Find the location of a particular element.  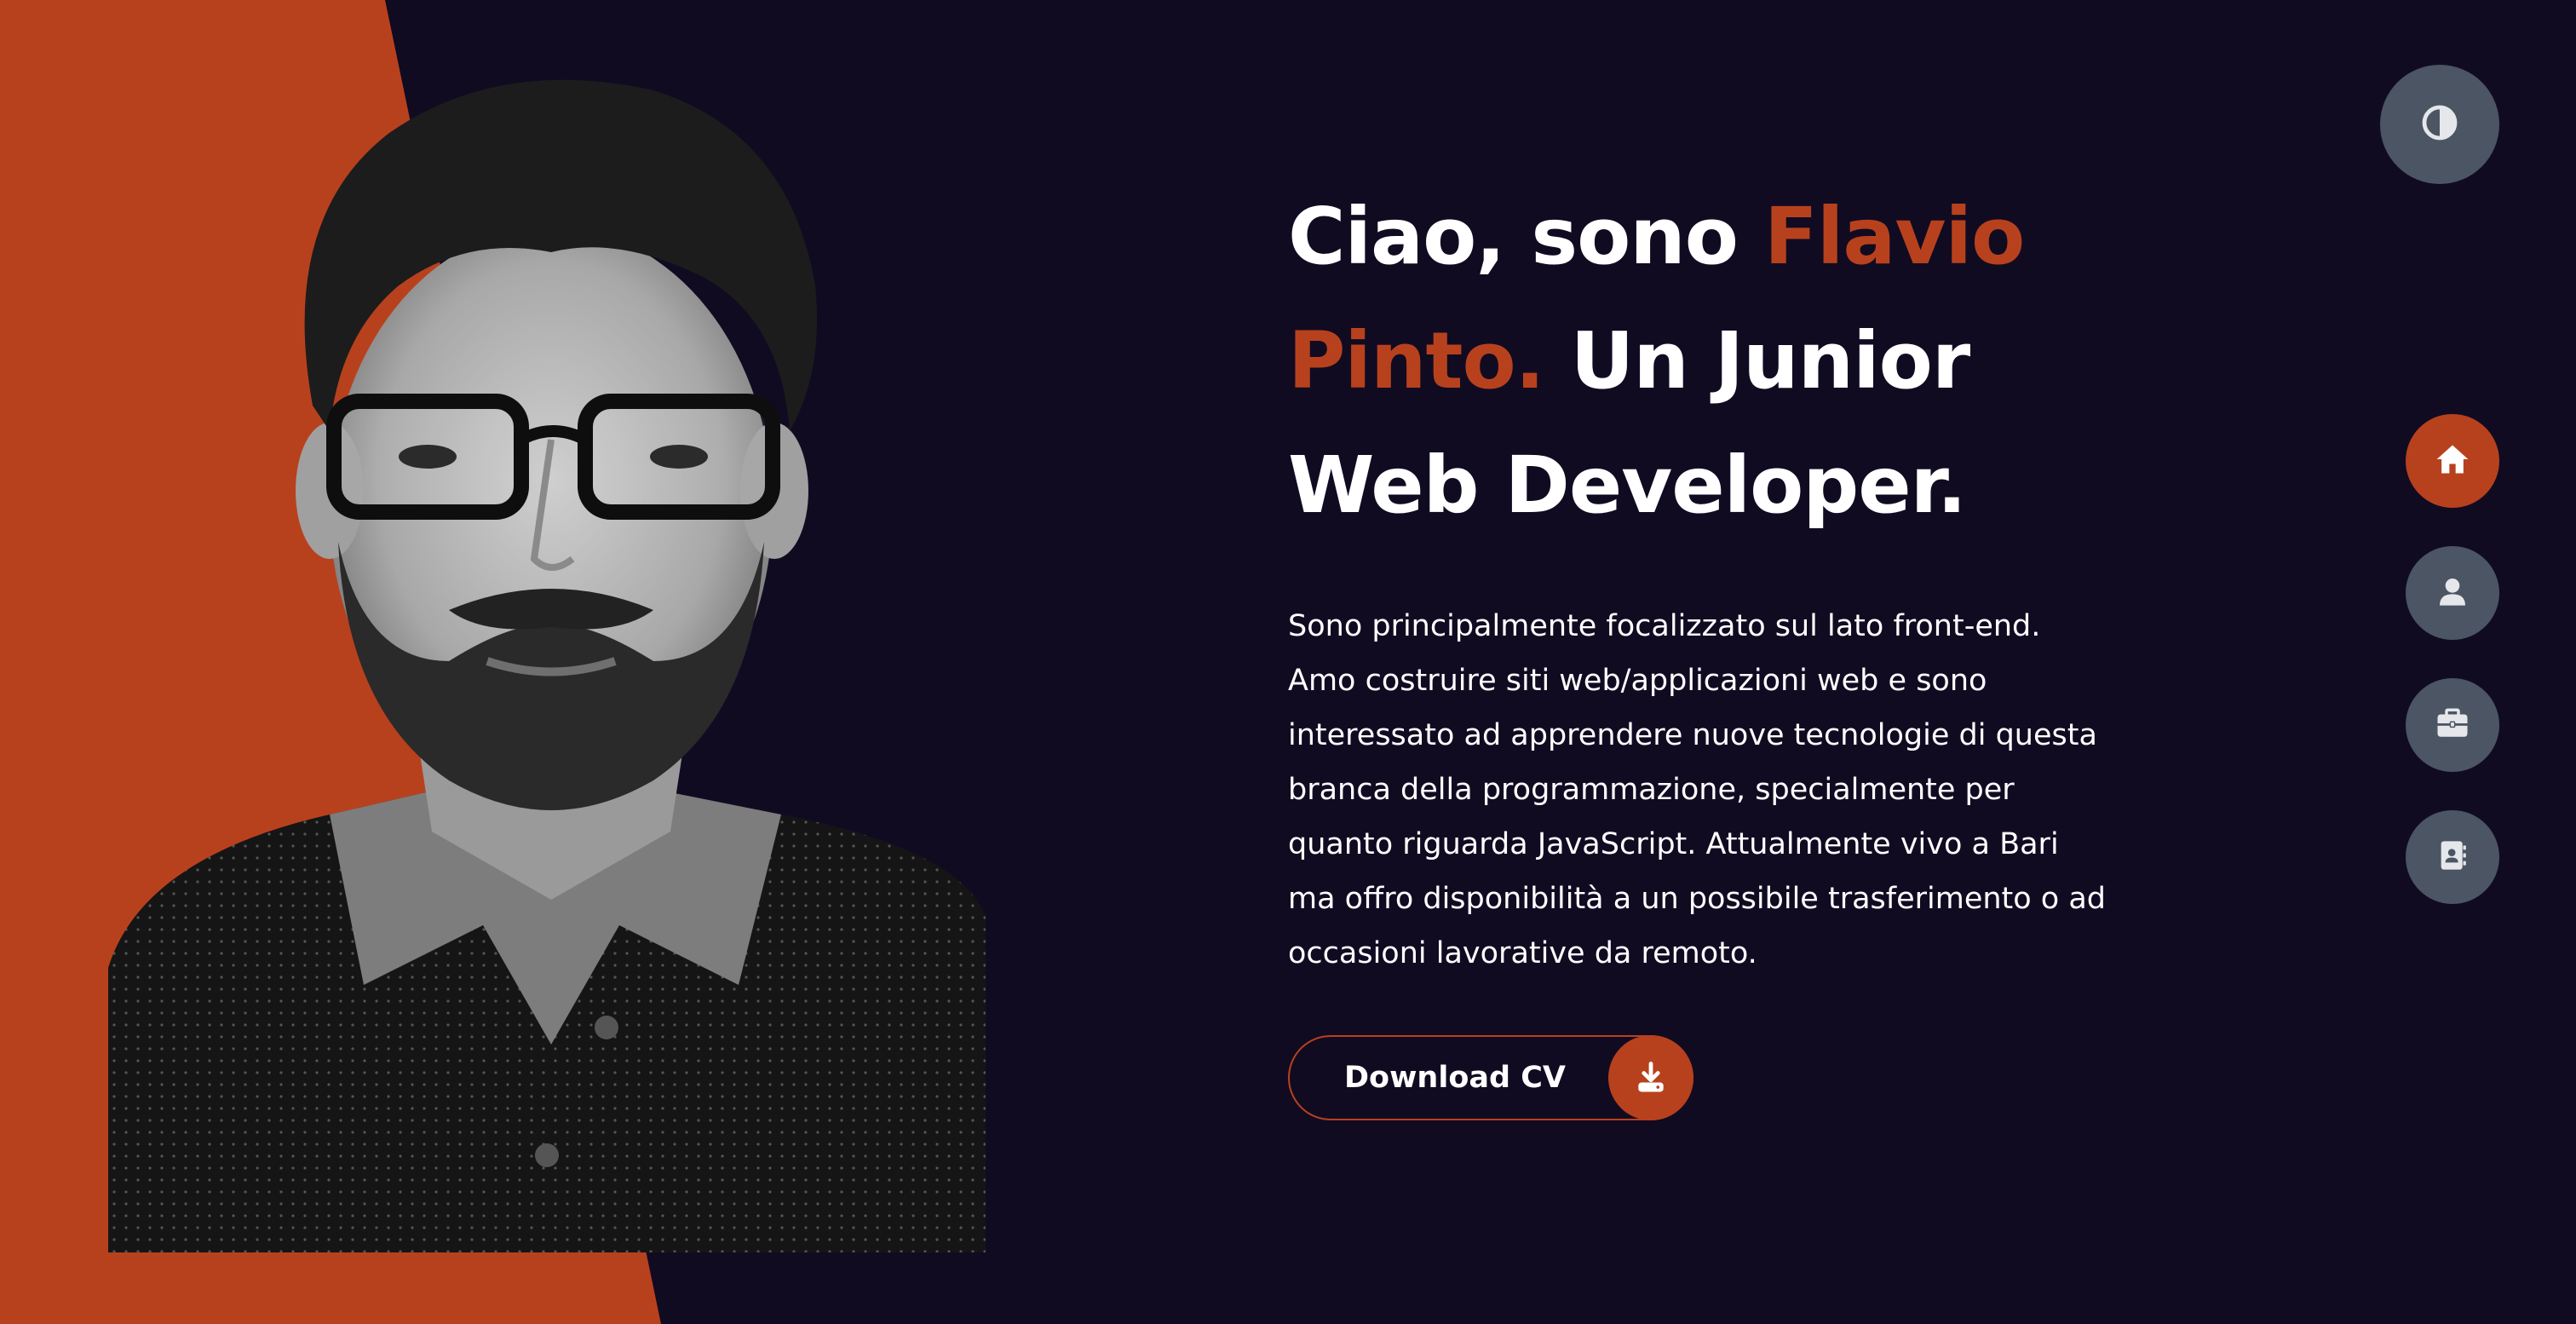

nav-about is located at coordinates (2452, 593).